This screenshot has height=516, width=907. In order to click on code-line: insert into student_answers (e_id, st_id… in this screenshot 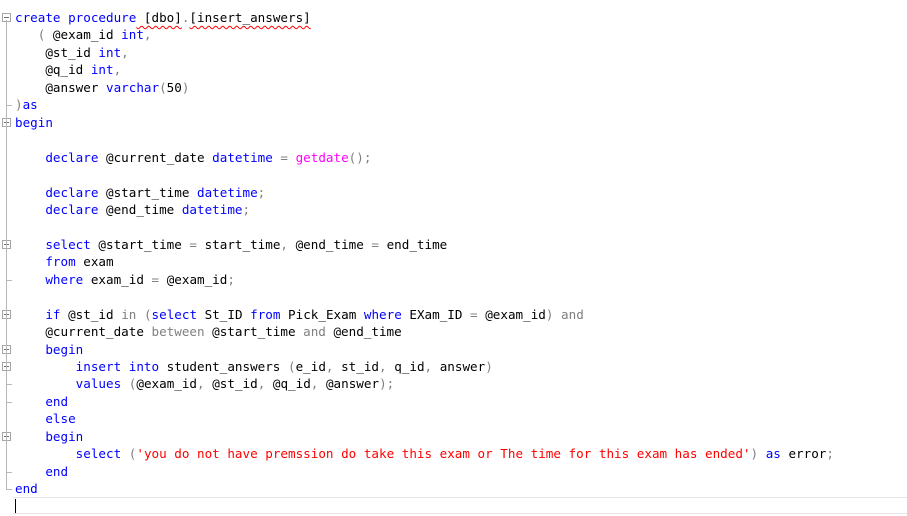, I will do `click(453, 366)`.